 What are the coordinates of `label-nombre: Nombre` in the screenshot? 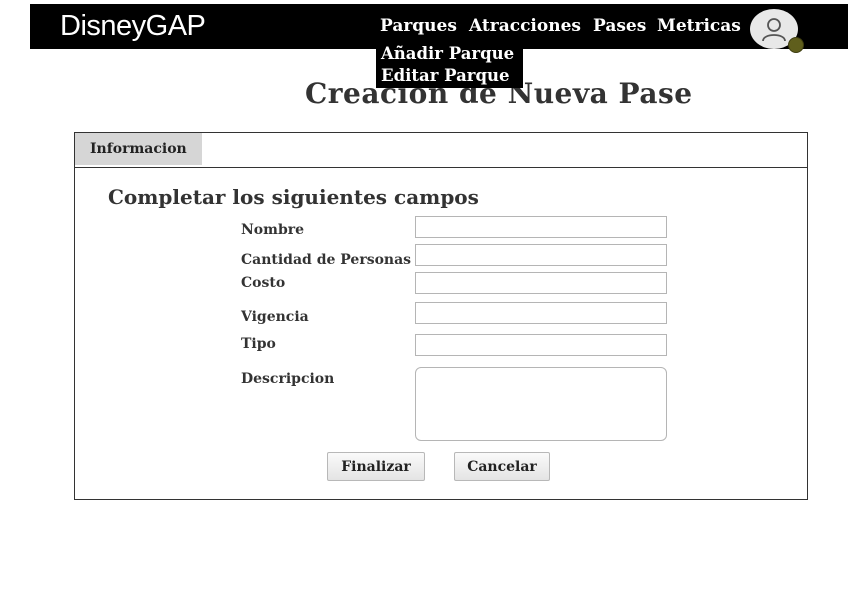 It's located at (273, 230).